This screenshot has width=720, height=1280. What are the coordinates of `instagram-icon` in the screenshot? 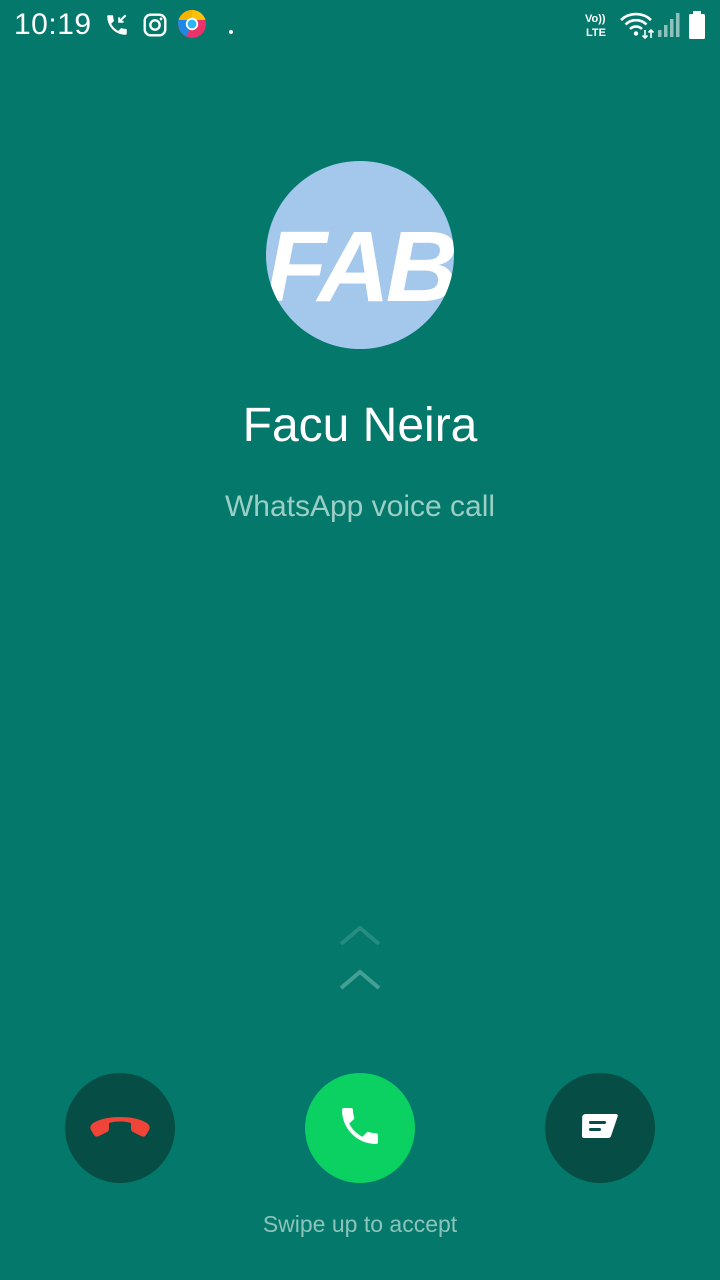 It's located at (155, 27).